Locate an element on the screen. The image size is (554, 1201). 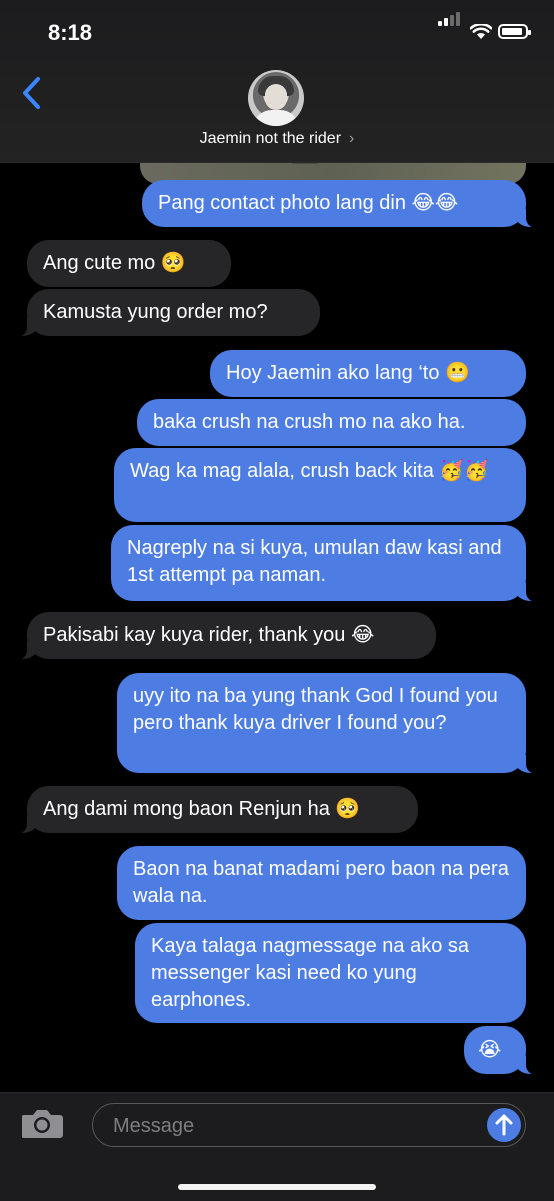
message-bubble-incoming: Pakisabi kay kuya rider, thank you 😂 is located at coordinates (224, 636).